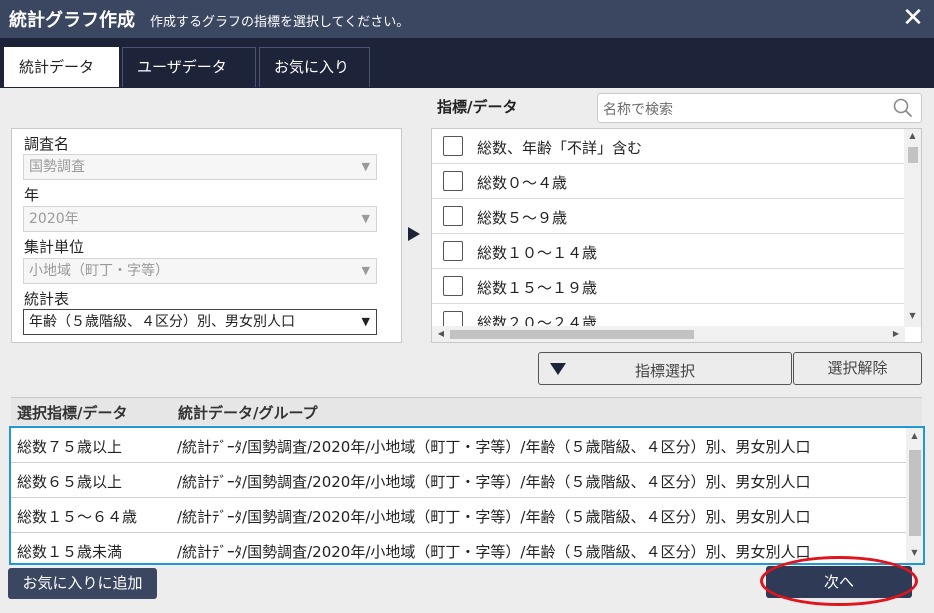 The height and width of the screenshot is (613, 934). What do you see at coordinates (668, 251) in the screenshot?
I see `list-item: 総数１０～１４歳` at bounding box center [668, 251].